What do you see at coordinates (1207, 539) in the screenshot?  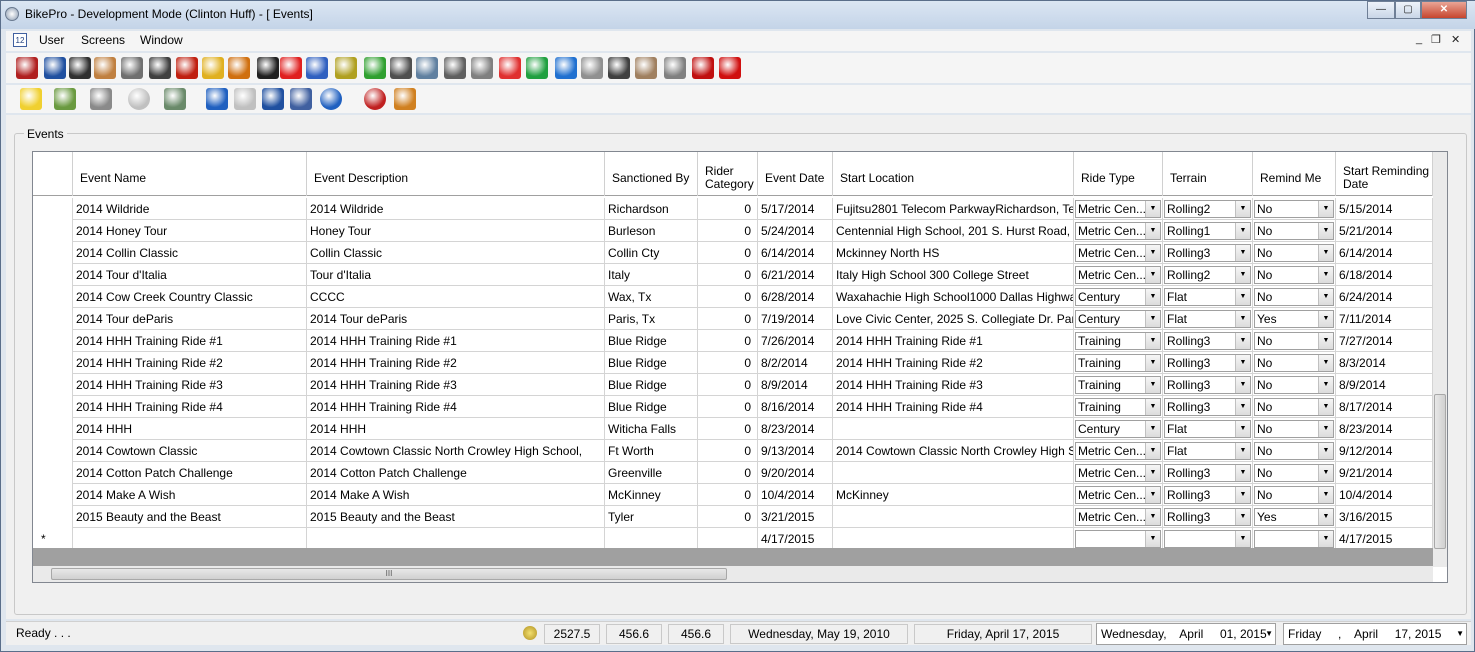 I see `dropdown-select: ▼` at bounding box center [1207, 539].